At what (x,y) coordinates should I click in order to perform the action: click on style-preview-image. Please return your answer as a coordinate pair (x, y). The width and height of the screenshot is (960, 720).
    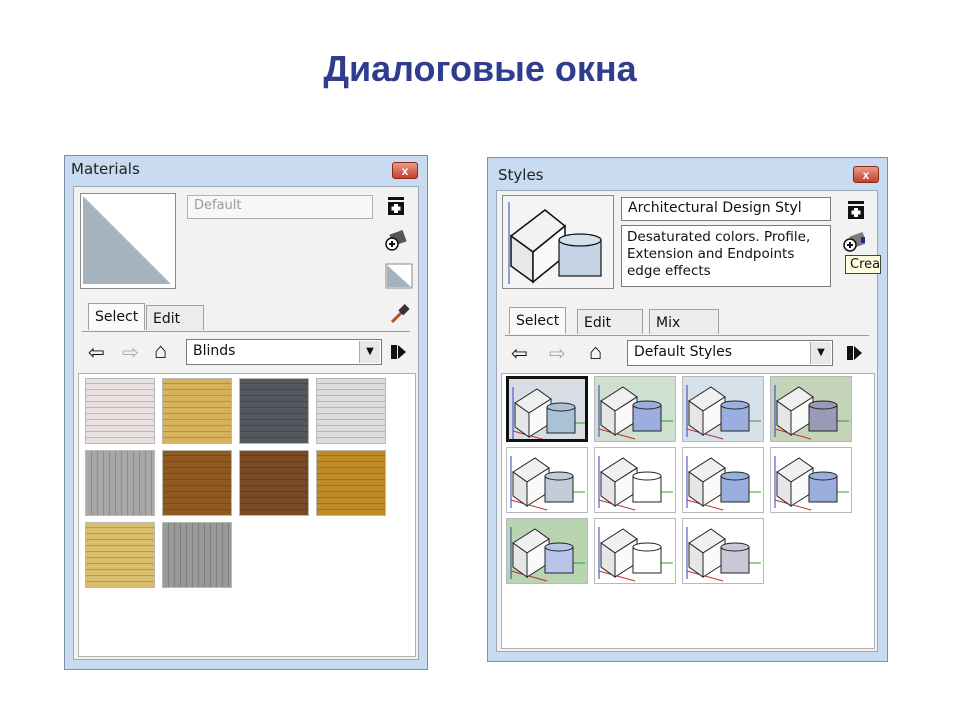
    Looking at the image, I should click on (558, 242).